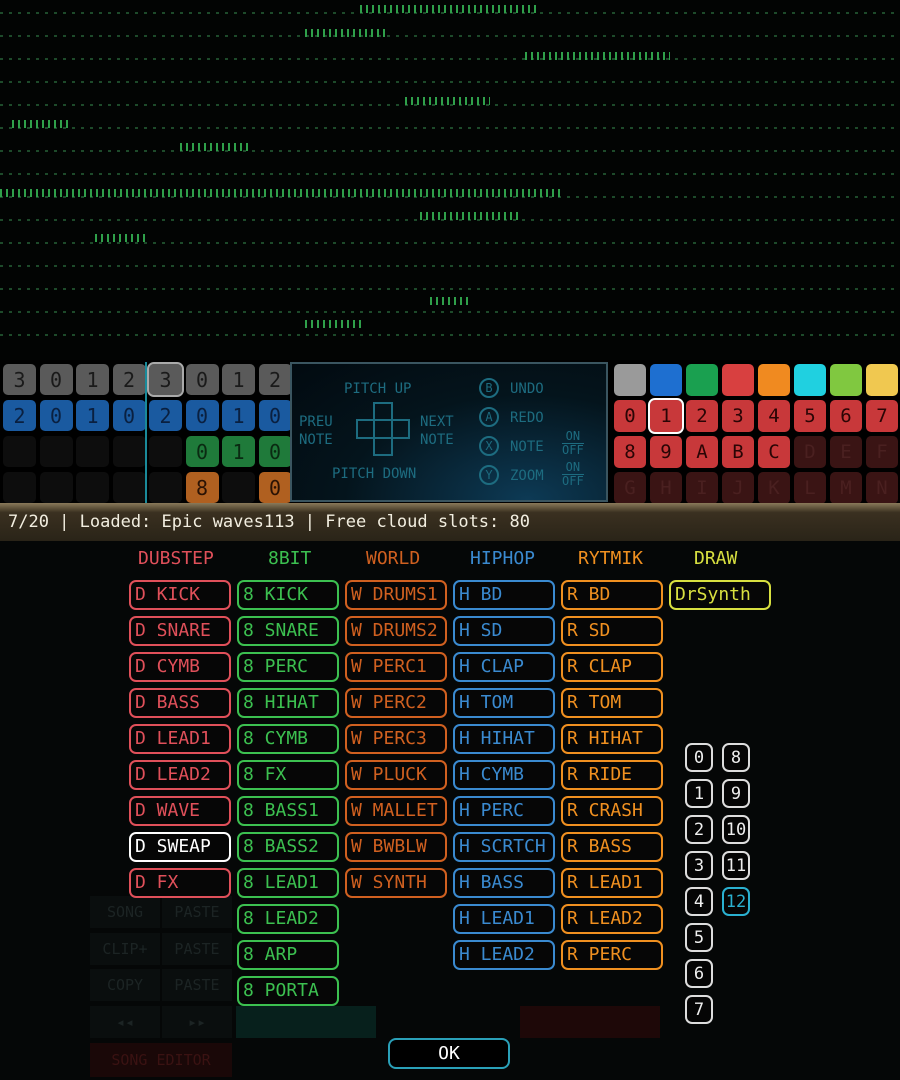 The image size is (900, 1080). What do you see at coordinates (774, 416) in the screenshot?
I see `pattern-slot: 4` at bounding box center [774, 416].